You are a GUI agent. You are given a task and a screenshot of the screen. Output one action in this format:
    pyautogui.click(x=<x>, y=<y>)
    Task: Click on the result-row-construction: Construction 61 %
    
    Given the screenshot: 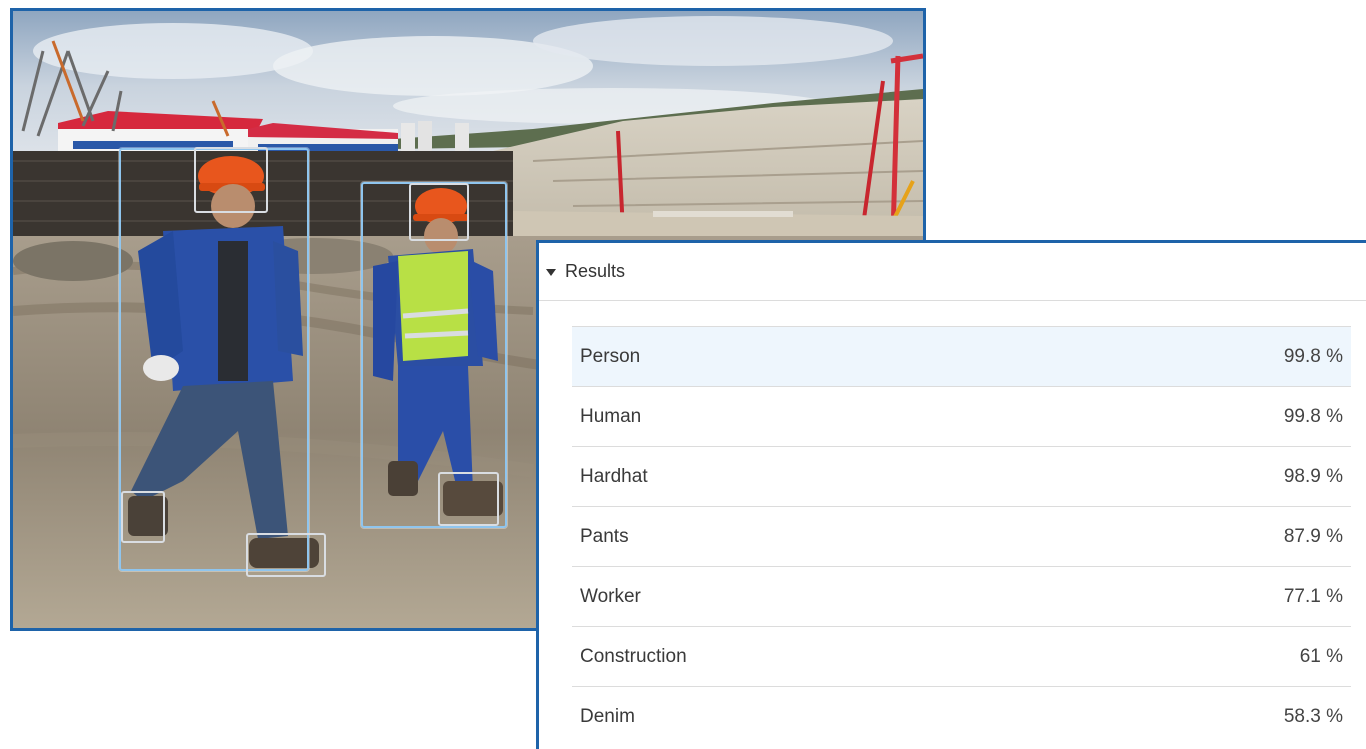 What is the action you would take?
    pyautogui.click(x=961, y=656)
    